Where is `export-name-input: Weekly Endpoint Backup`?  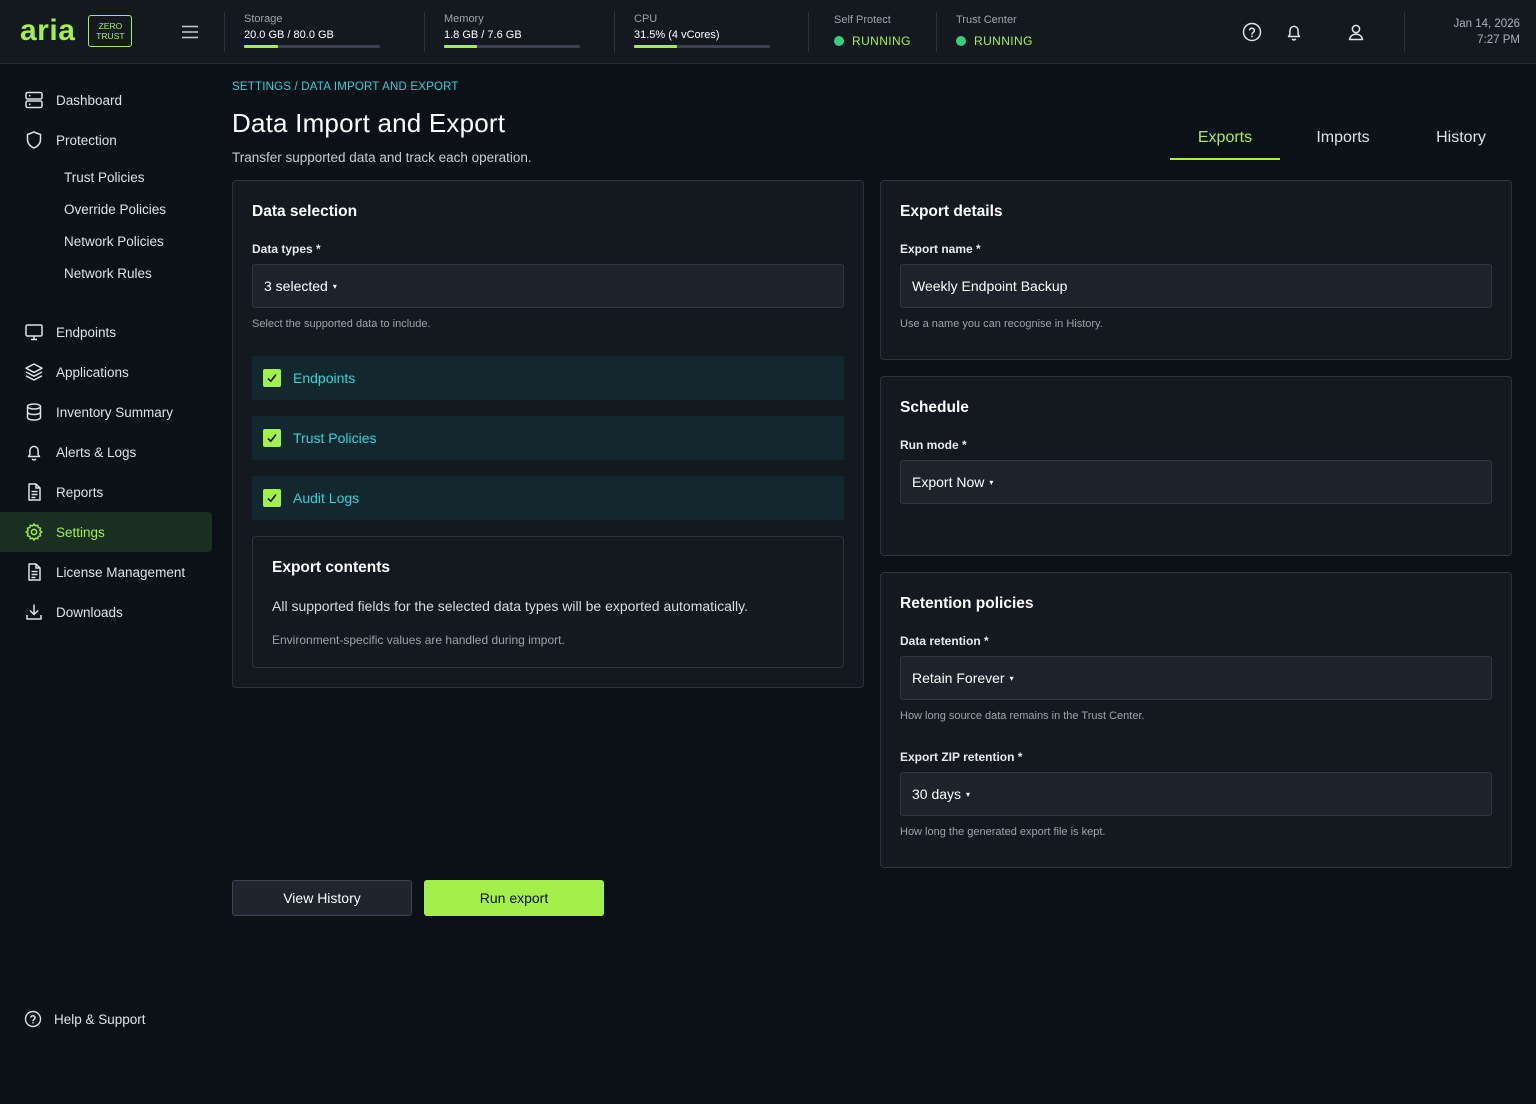
export-name-input: Weekly Endpoint Backup is located at coordinates (1196, 286).